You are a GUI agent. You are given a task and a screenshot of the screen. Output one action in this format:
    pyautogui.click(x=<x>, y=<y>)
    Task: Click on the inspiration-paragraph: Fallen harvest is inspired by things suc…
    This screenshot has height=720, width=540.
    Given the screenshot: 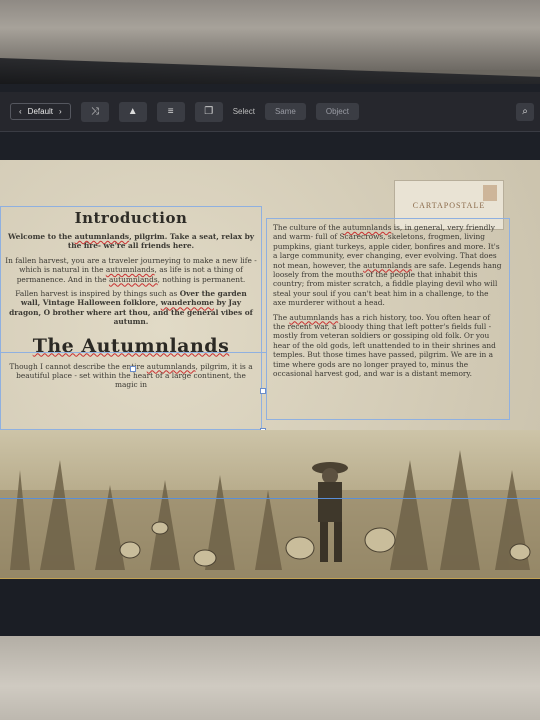 What is the action you would take?
    pyautogui.click(x=131, y=308)
    